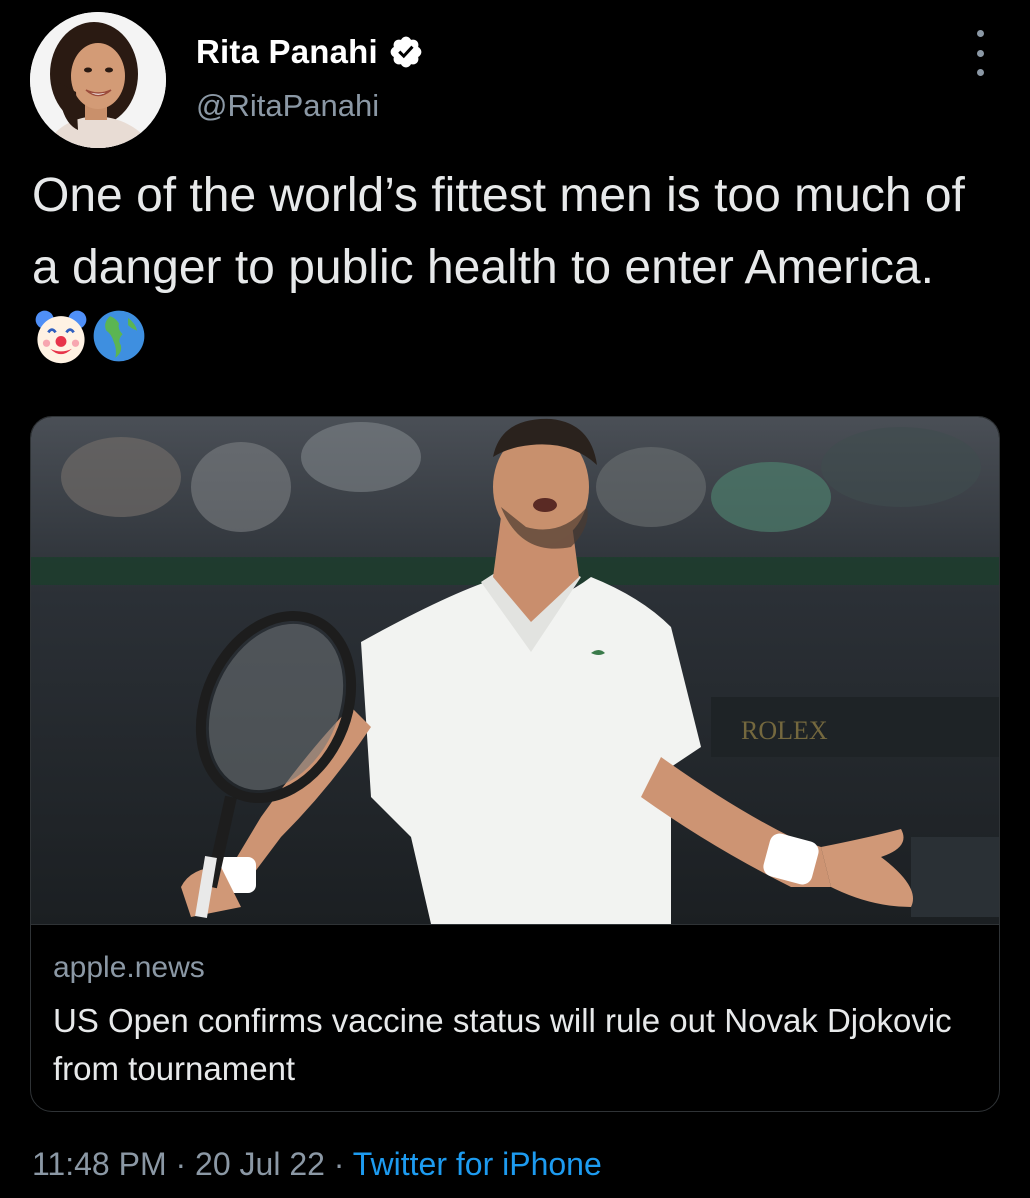  I want to click on verified-badge-icon, so click(406, 52).